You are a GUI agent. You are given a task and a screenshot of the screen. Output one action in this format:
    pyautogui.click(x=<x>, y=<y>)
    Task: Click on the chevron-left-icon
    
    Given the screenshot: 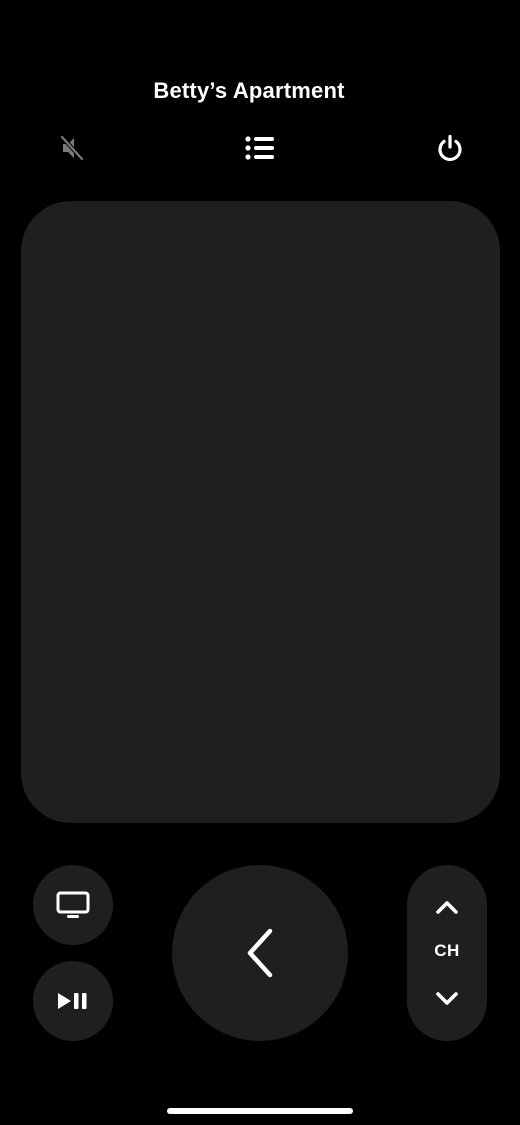 What is the action you would take?
    pyautogui.click(x=260, y=953)
    